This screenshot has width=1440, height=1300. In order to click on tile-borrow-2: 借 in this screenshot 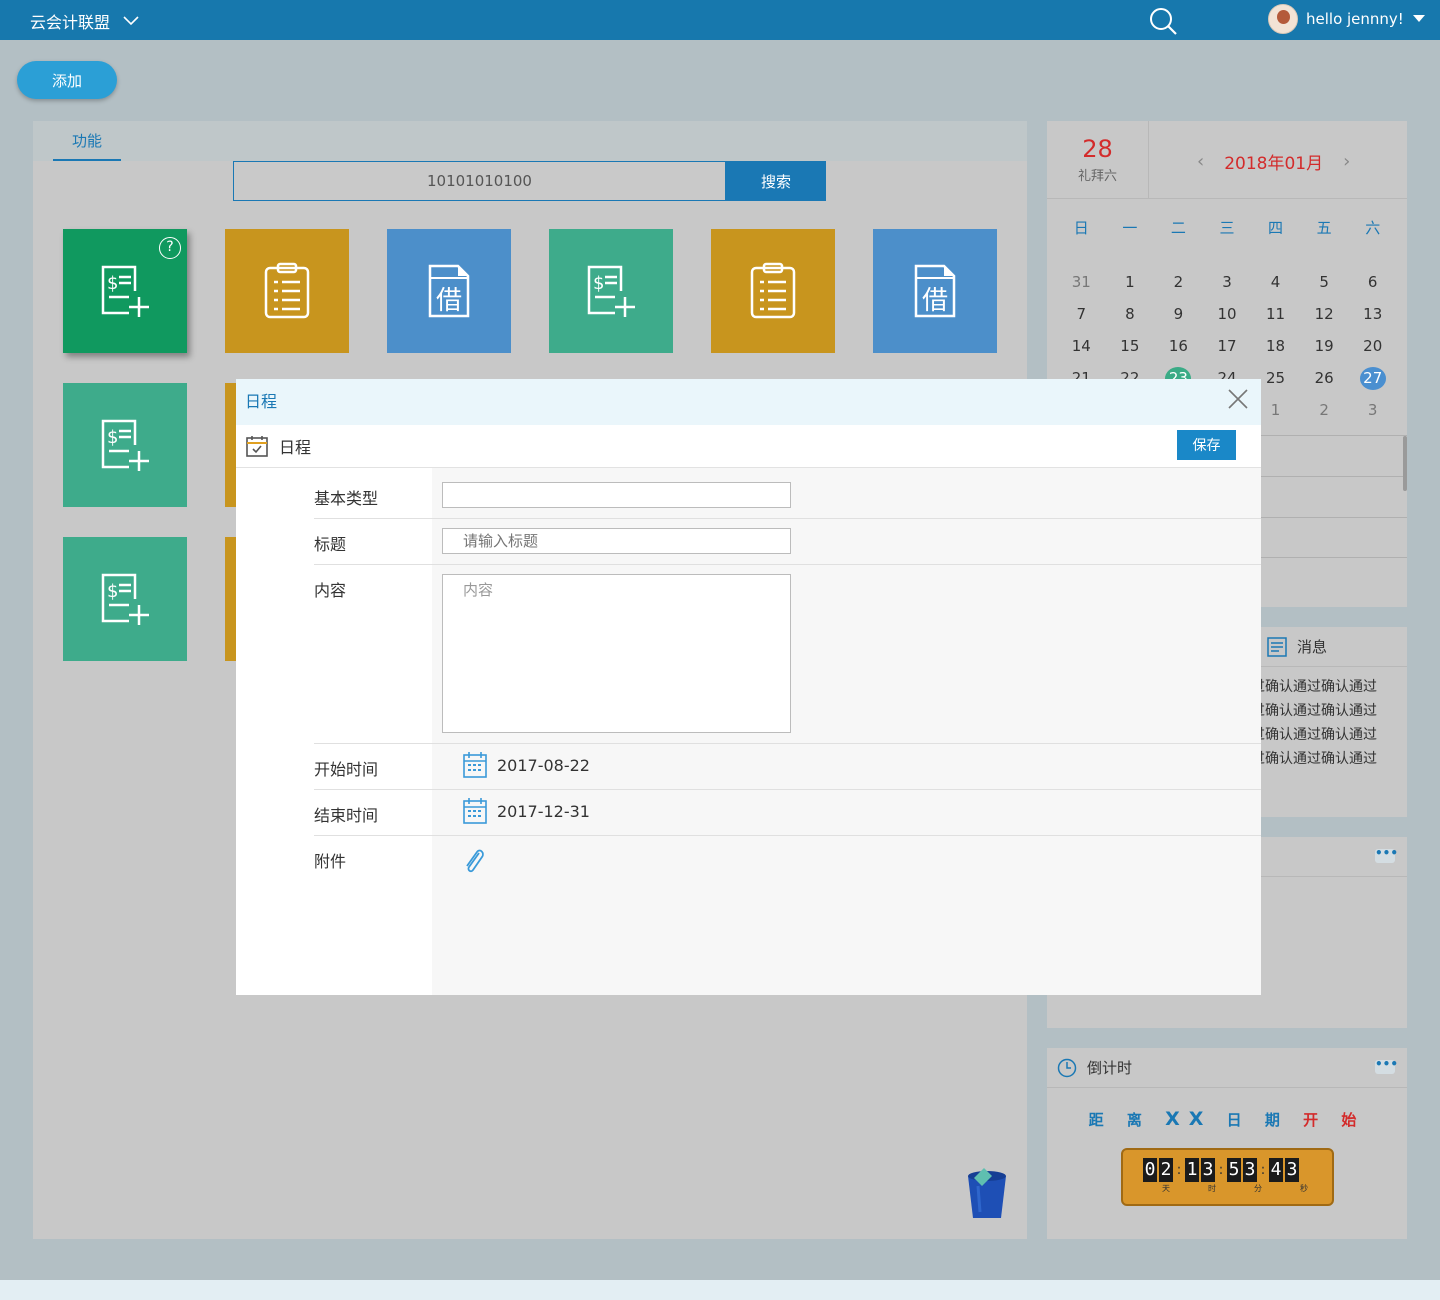, I will do `click(935, 291)`.